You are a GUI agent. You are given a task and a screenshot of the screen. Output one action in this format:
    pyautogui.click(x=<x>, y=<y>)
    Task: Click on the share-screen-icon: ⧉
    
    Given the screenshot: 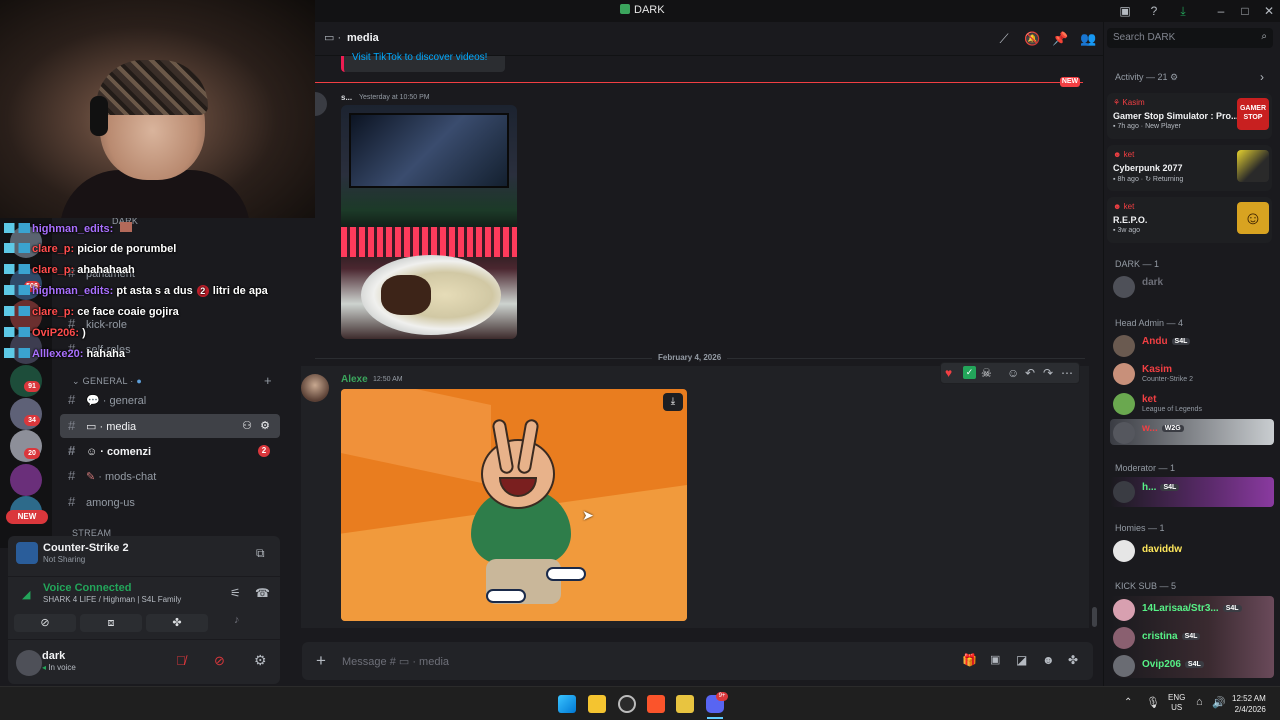 What is the action you would take?
    pyautogui.click(x=260, y=553)
    